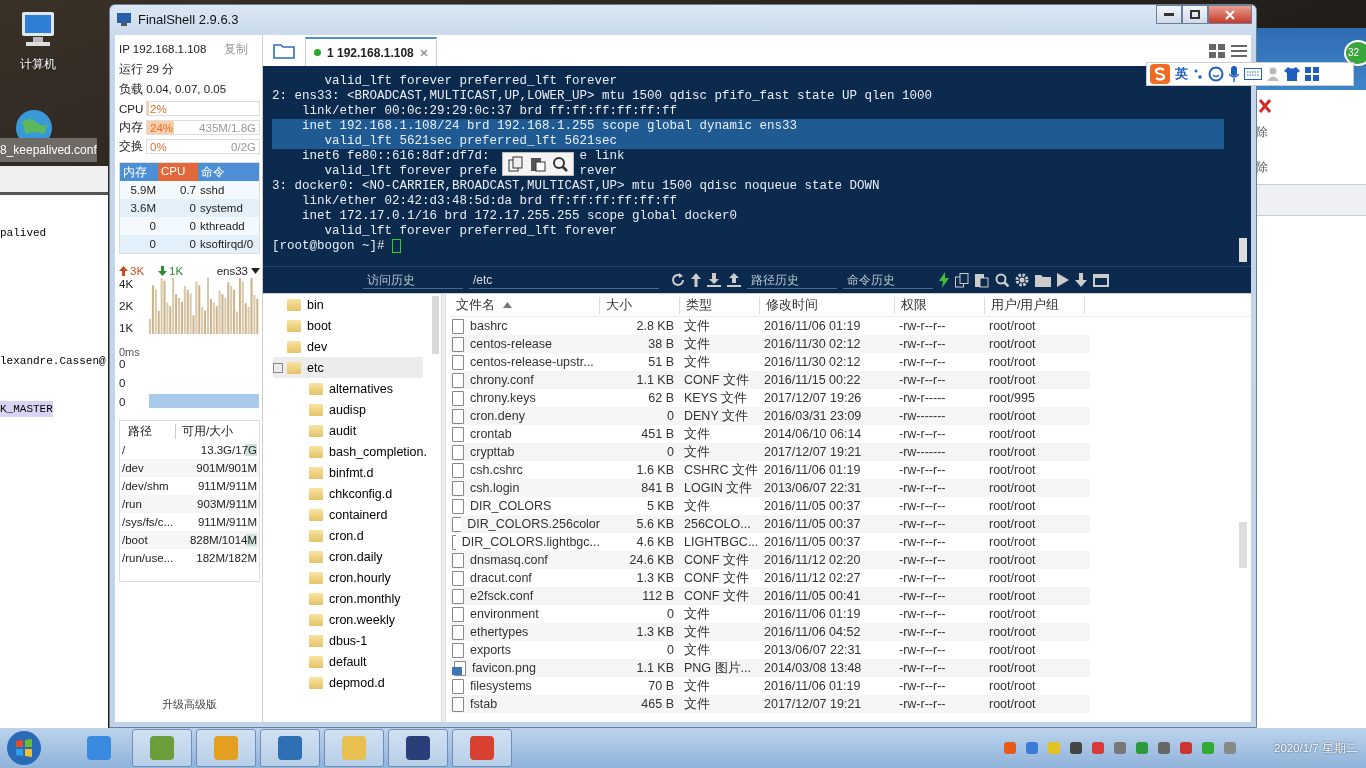  I want to click on column-header: 权限, so click(940, 305).